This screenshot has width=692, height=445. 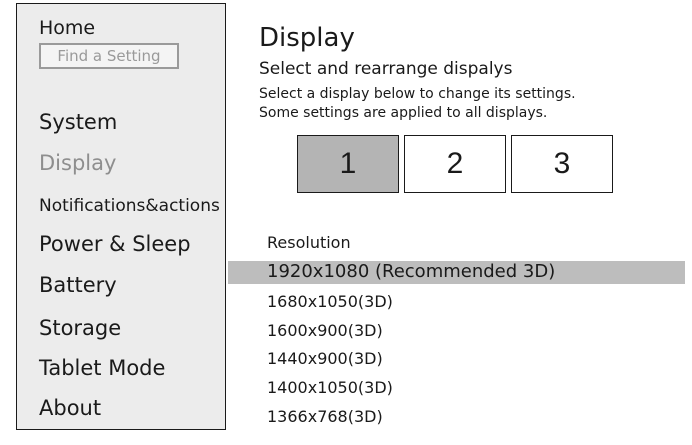 I want to click on resolution-option-1400x1050: 1400x1050(3D), so click(x=330, y=387).